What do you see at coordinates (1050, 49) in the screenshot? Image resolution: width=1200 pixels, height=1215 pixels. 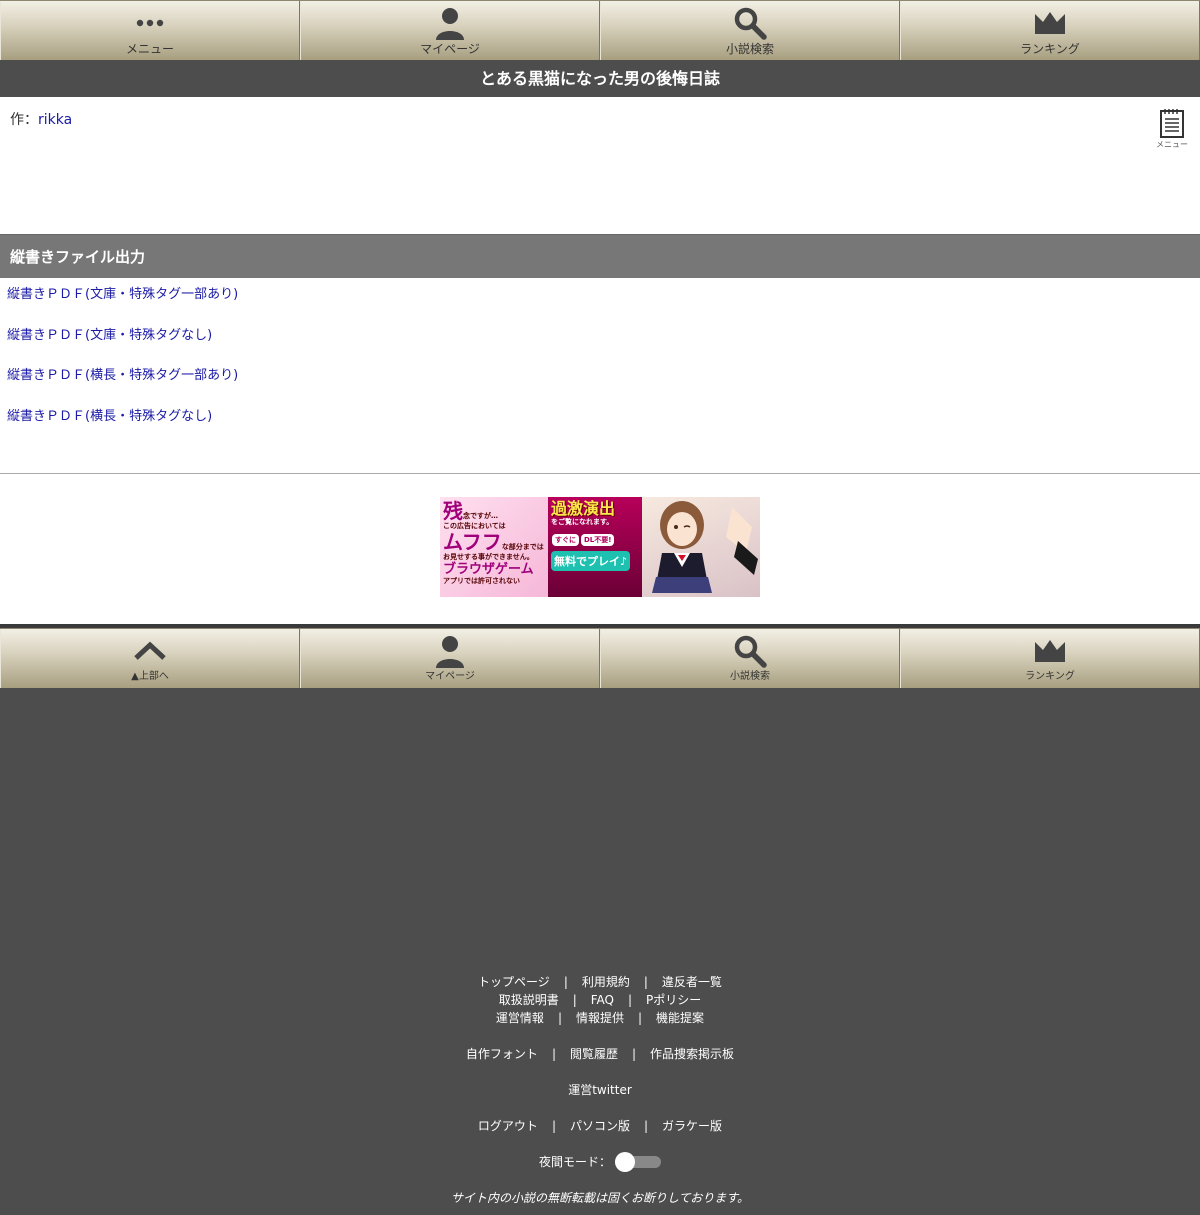 I see `nav-ranking-label: ランキング` at bounding box center [1050, 49].